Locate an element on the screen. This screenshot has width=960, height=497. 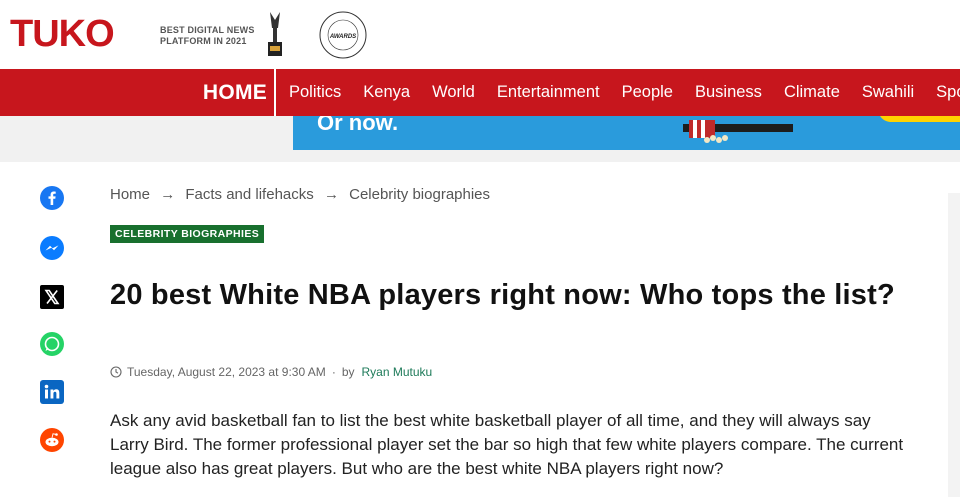
byline-label: by is located at coordinates (348, 372).